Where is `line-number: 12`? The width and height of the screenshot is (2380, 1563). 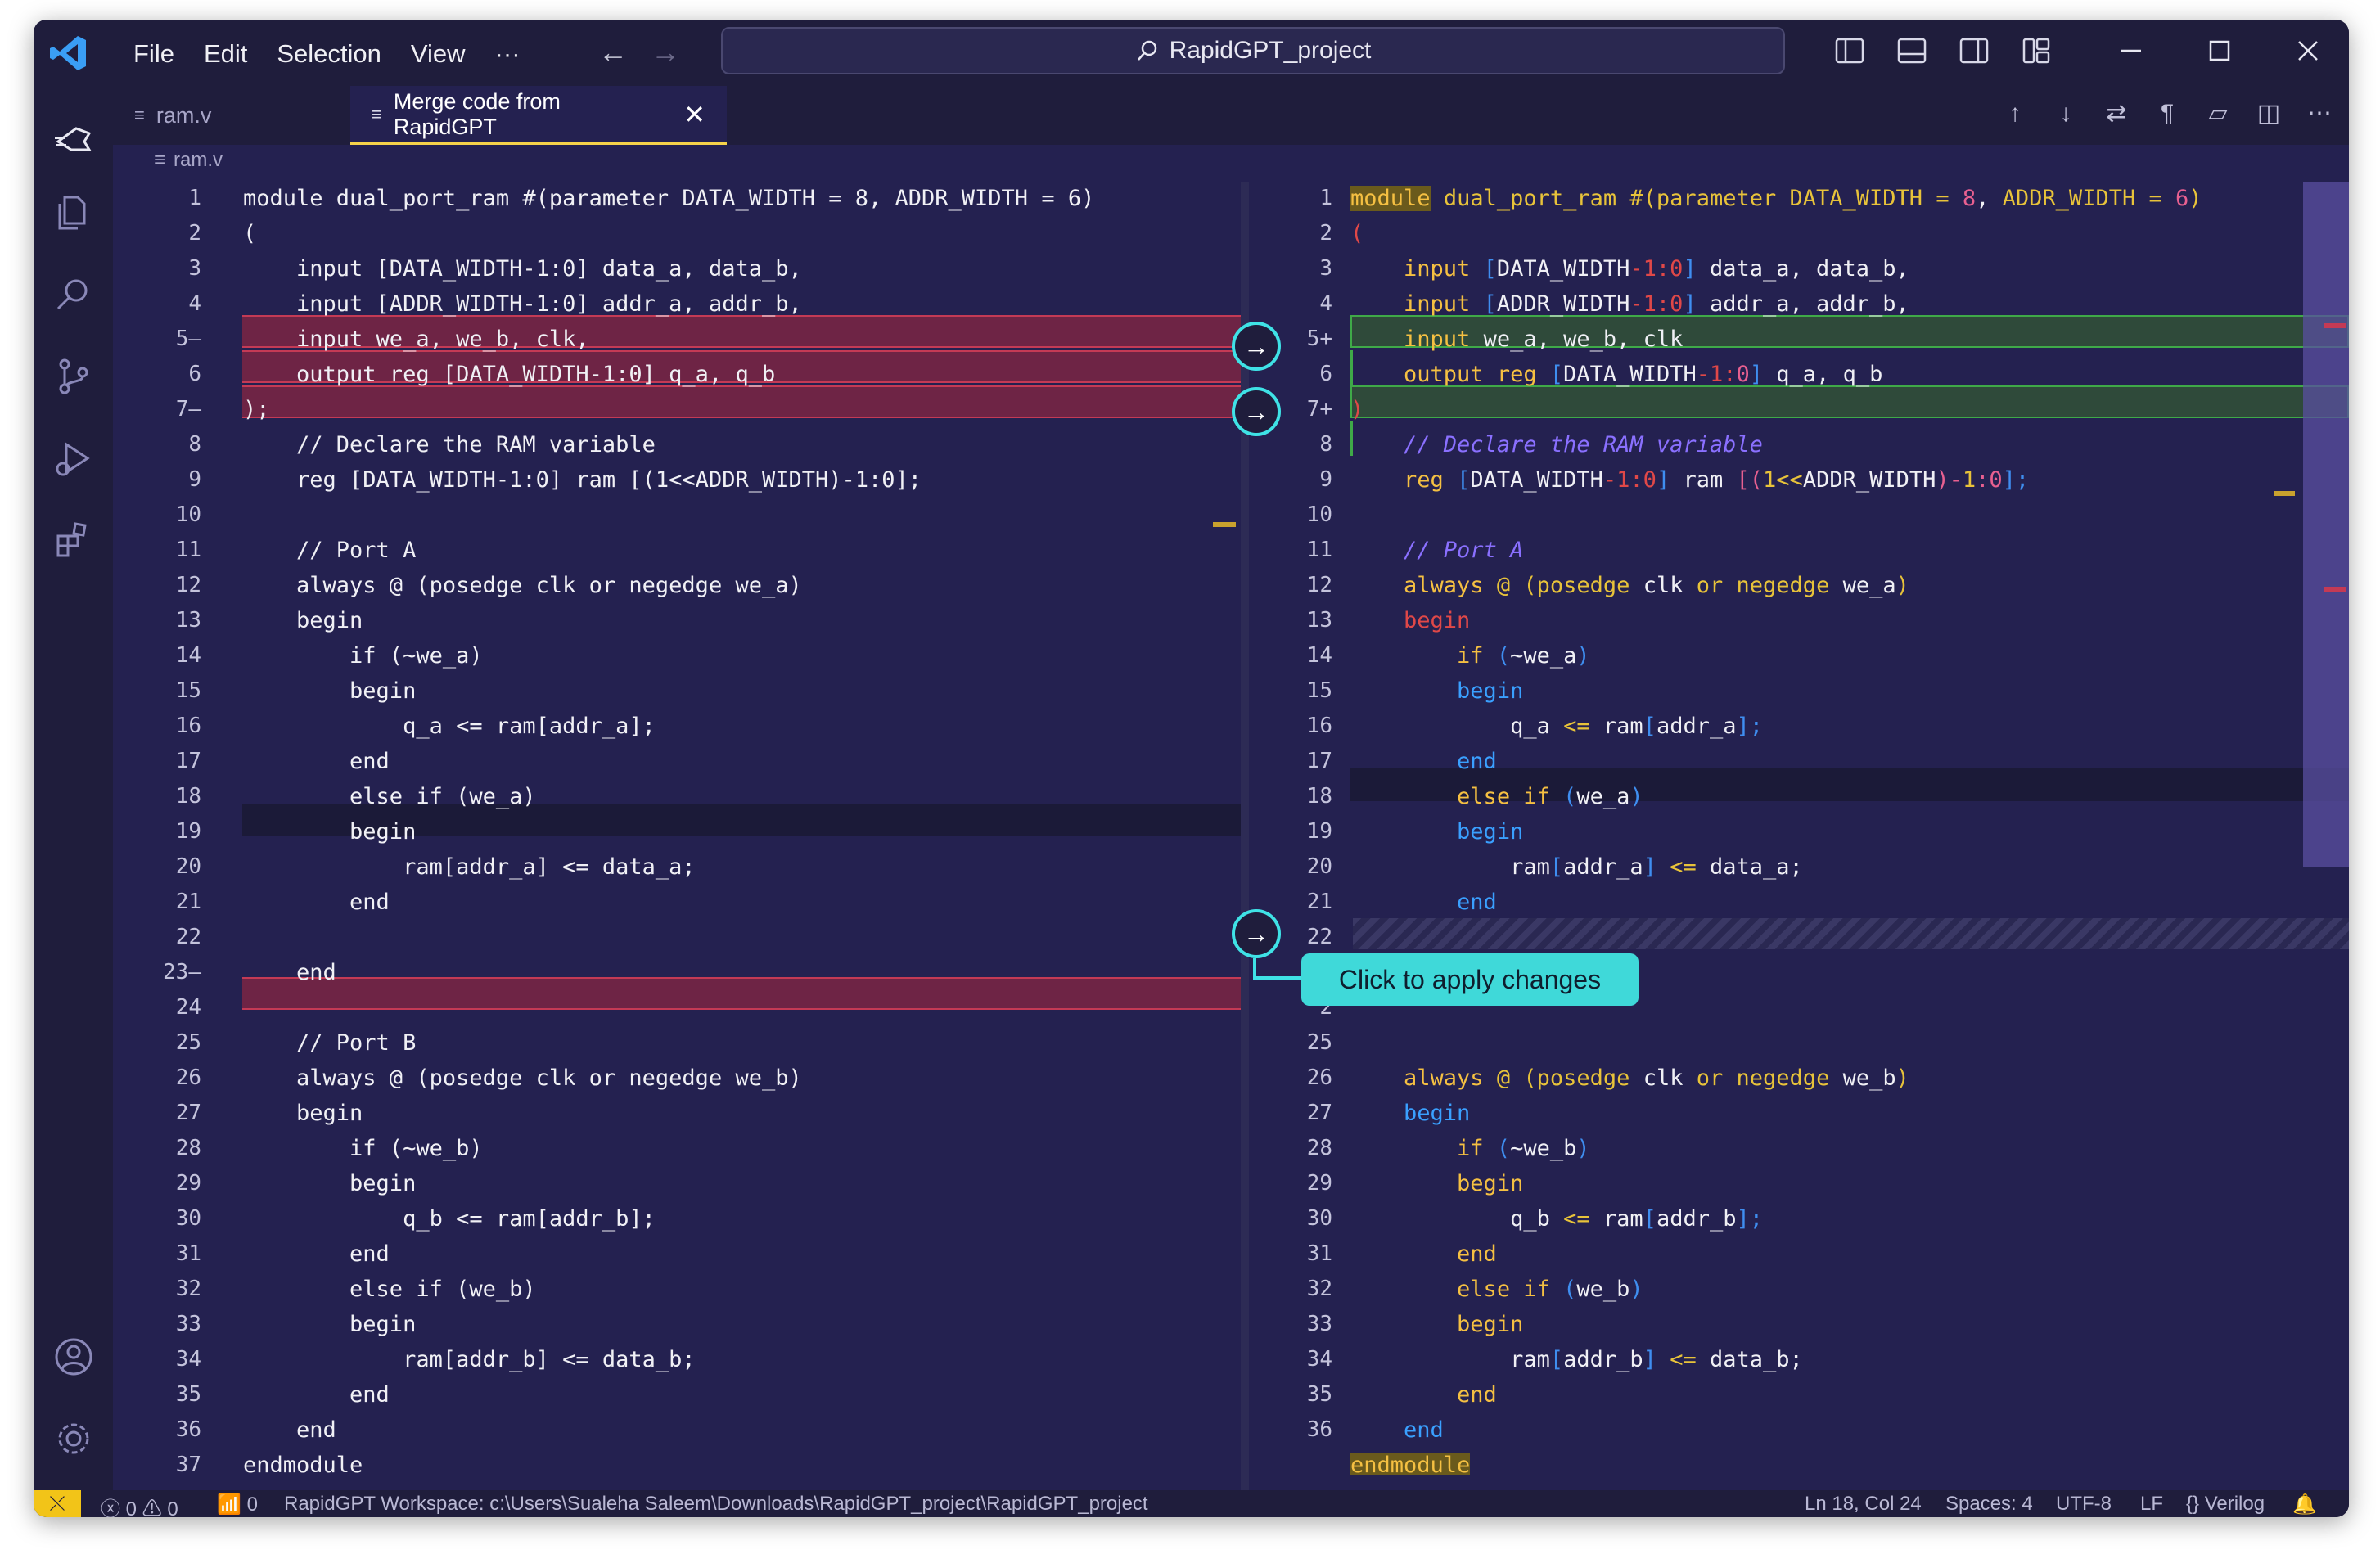
line-number: 12 is located at coordinates (188, 585).